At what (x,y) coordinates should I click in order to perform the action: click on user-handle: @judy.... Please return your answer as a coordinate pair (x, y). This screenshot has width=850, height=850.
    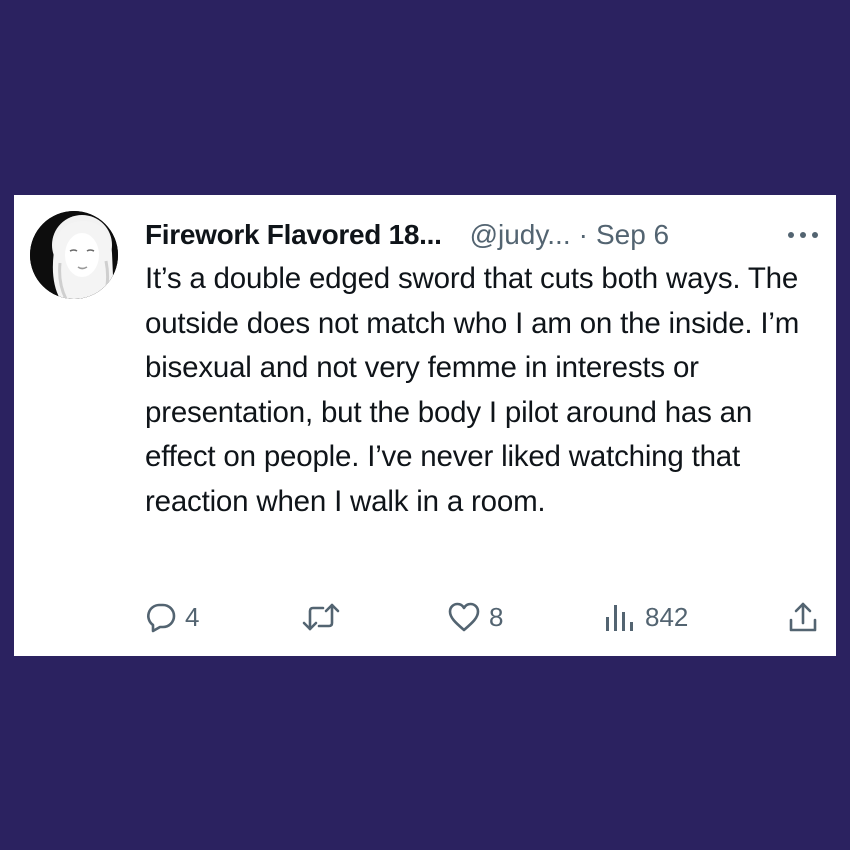
    Looking at the image, I should click on (520, 235).